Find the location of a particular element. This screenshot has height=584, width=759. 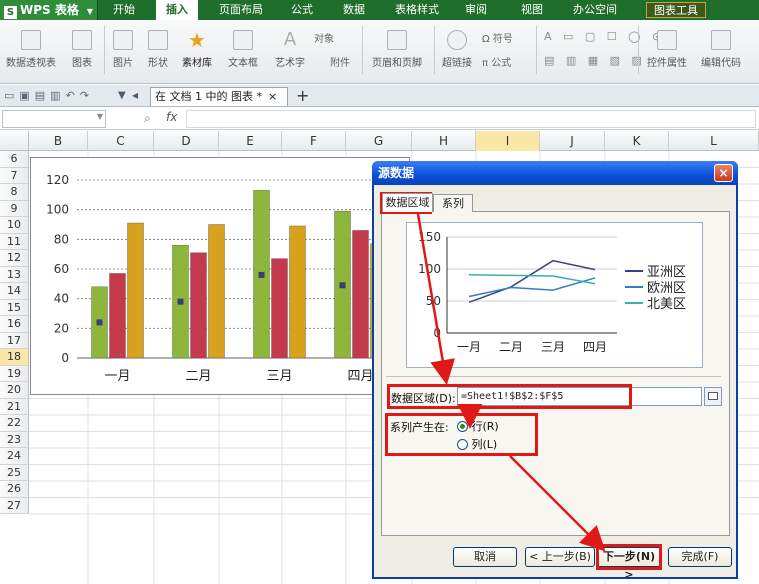

edit-code-button: 编辑代码 is located at coordinates (721, 52).